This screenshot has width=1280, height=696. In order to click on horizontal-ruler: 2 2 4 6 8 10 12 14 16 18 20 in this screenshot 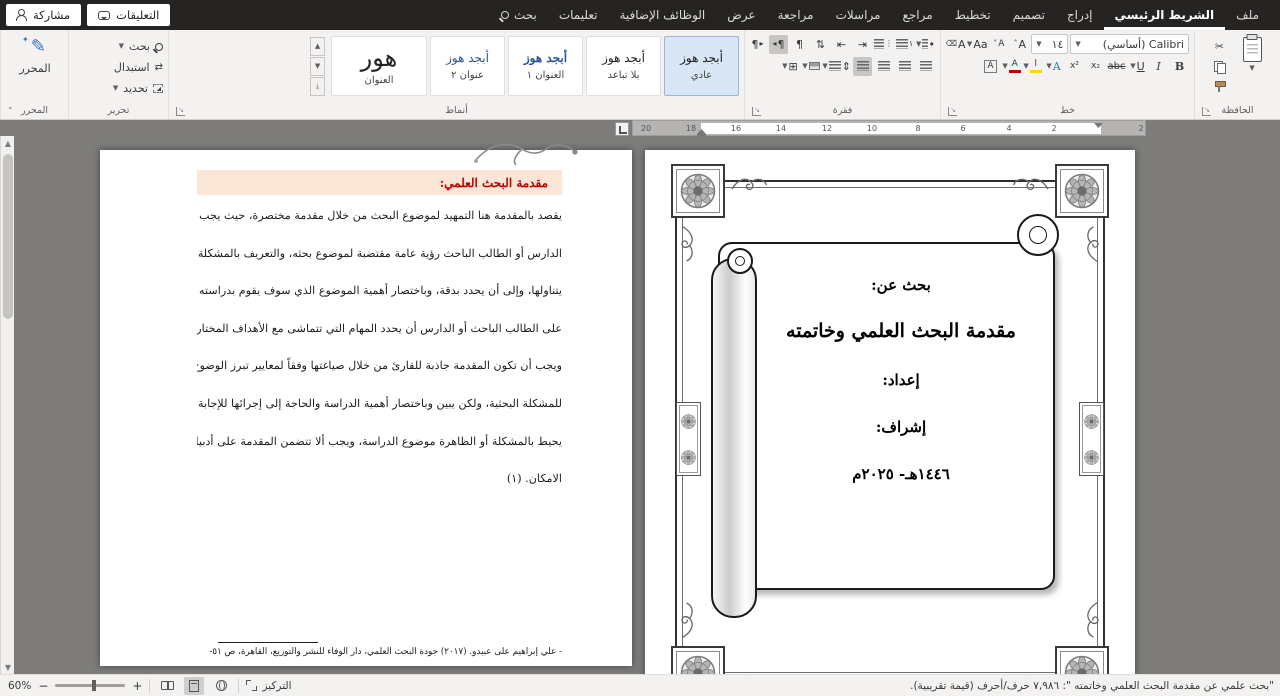, I will do `click(880, 128)`.